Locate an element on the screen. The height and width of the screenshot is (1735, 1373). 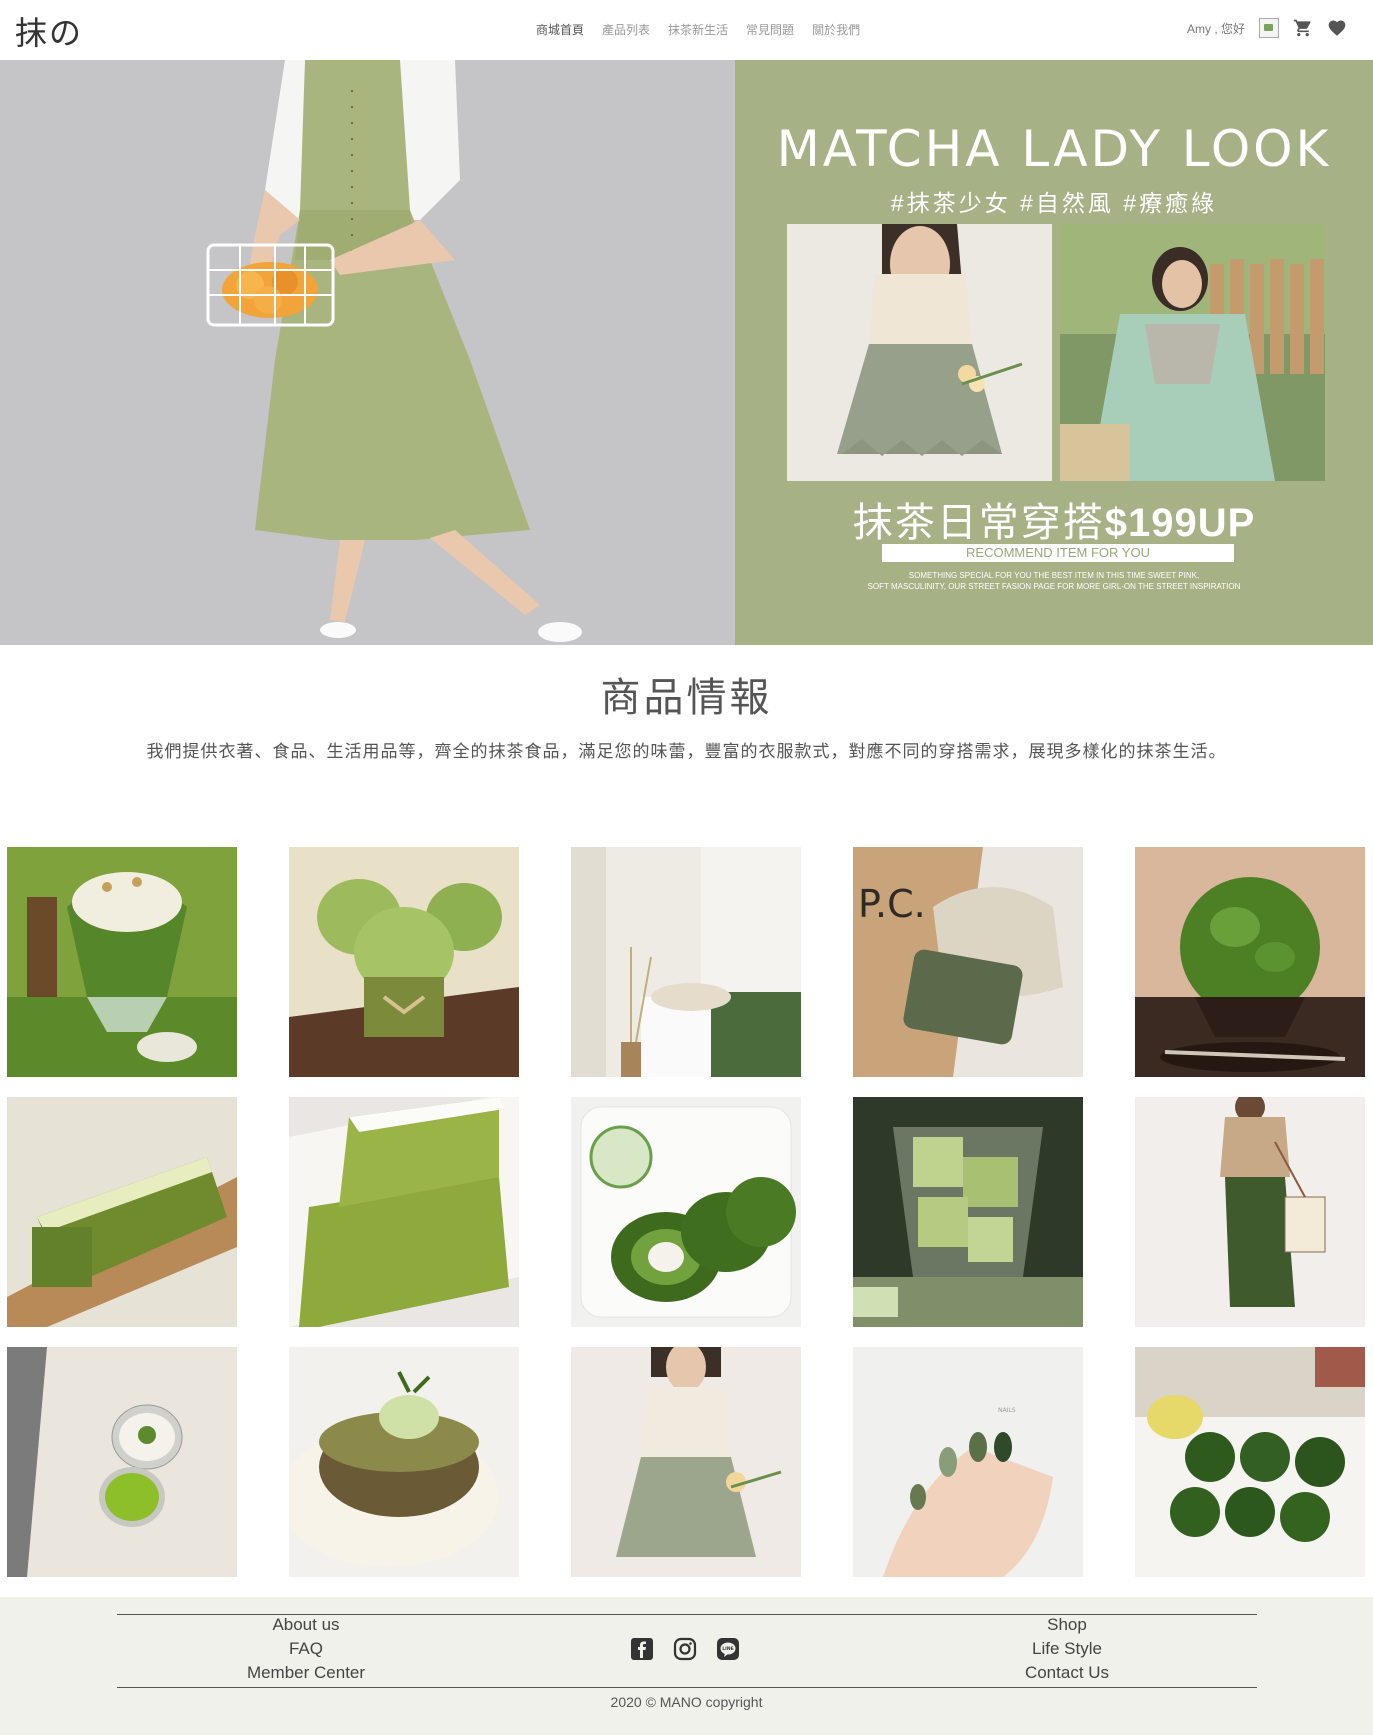
footer-divider-bottom is located at coordinates (687, 1687).